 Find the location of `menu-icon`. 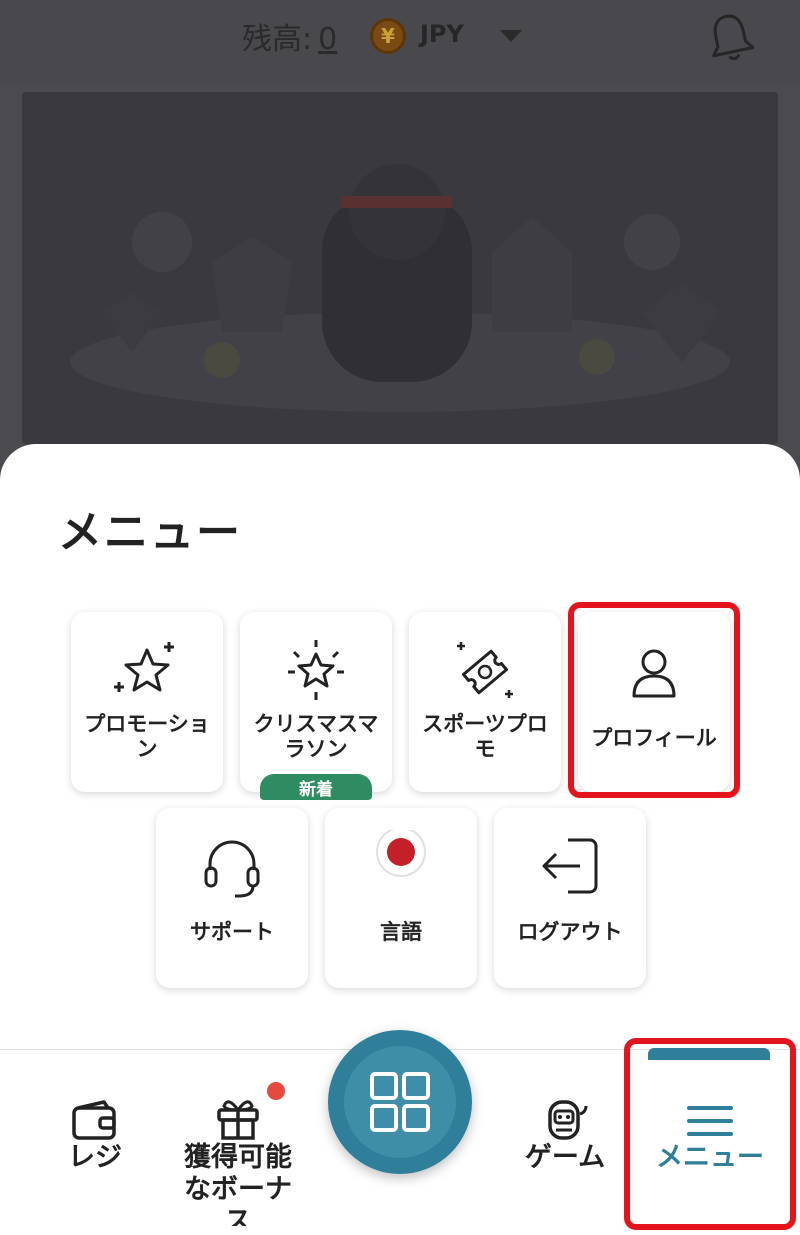

menu-icon is located at coordinates (710, 1121).